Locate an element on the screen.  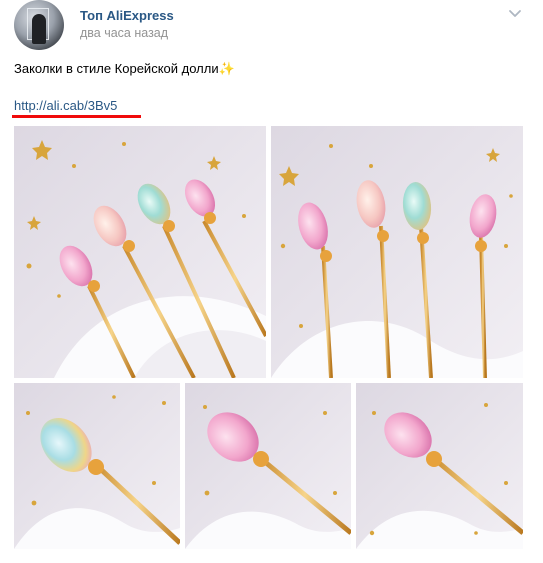
post-text: Заколки в стиле Корейской долли✨ is located at coordinates (124, 69).